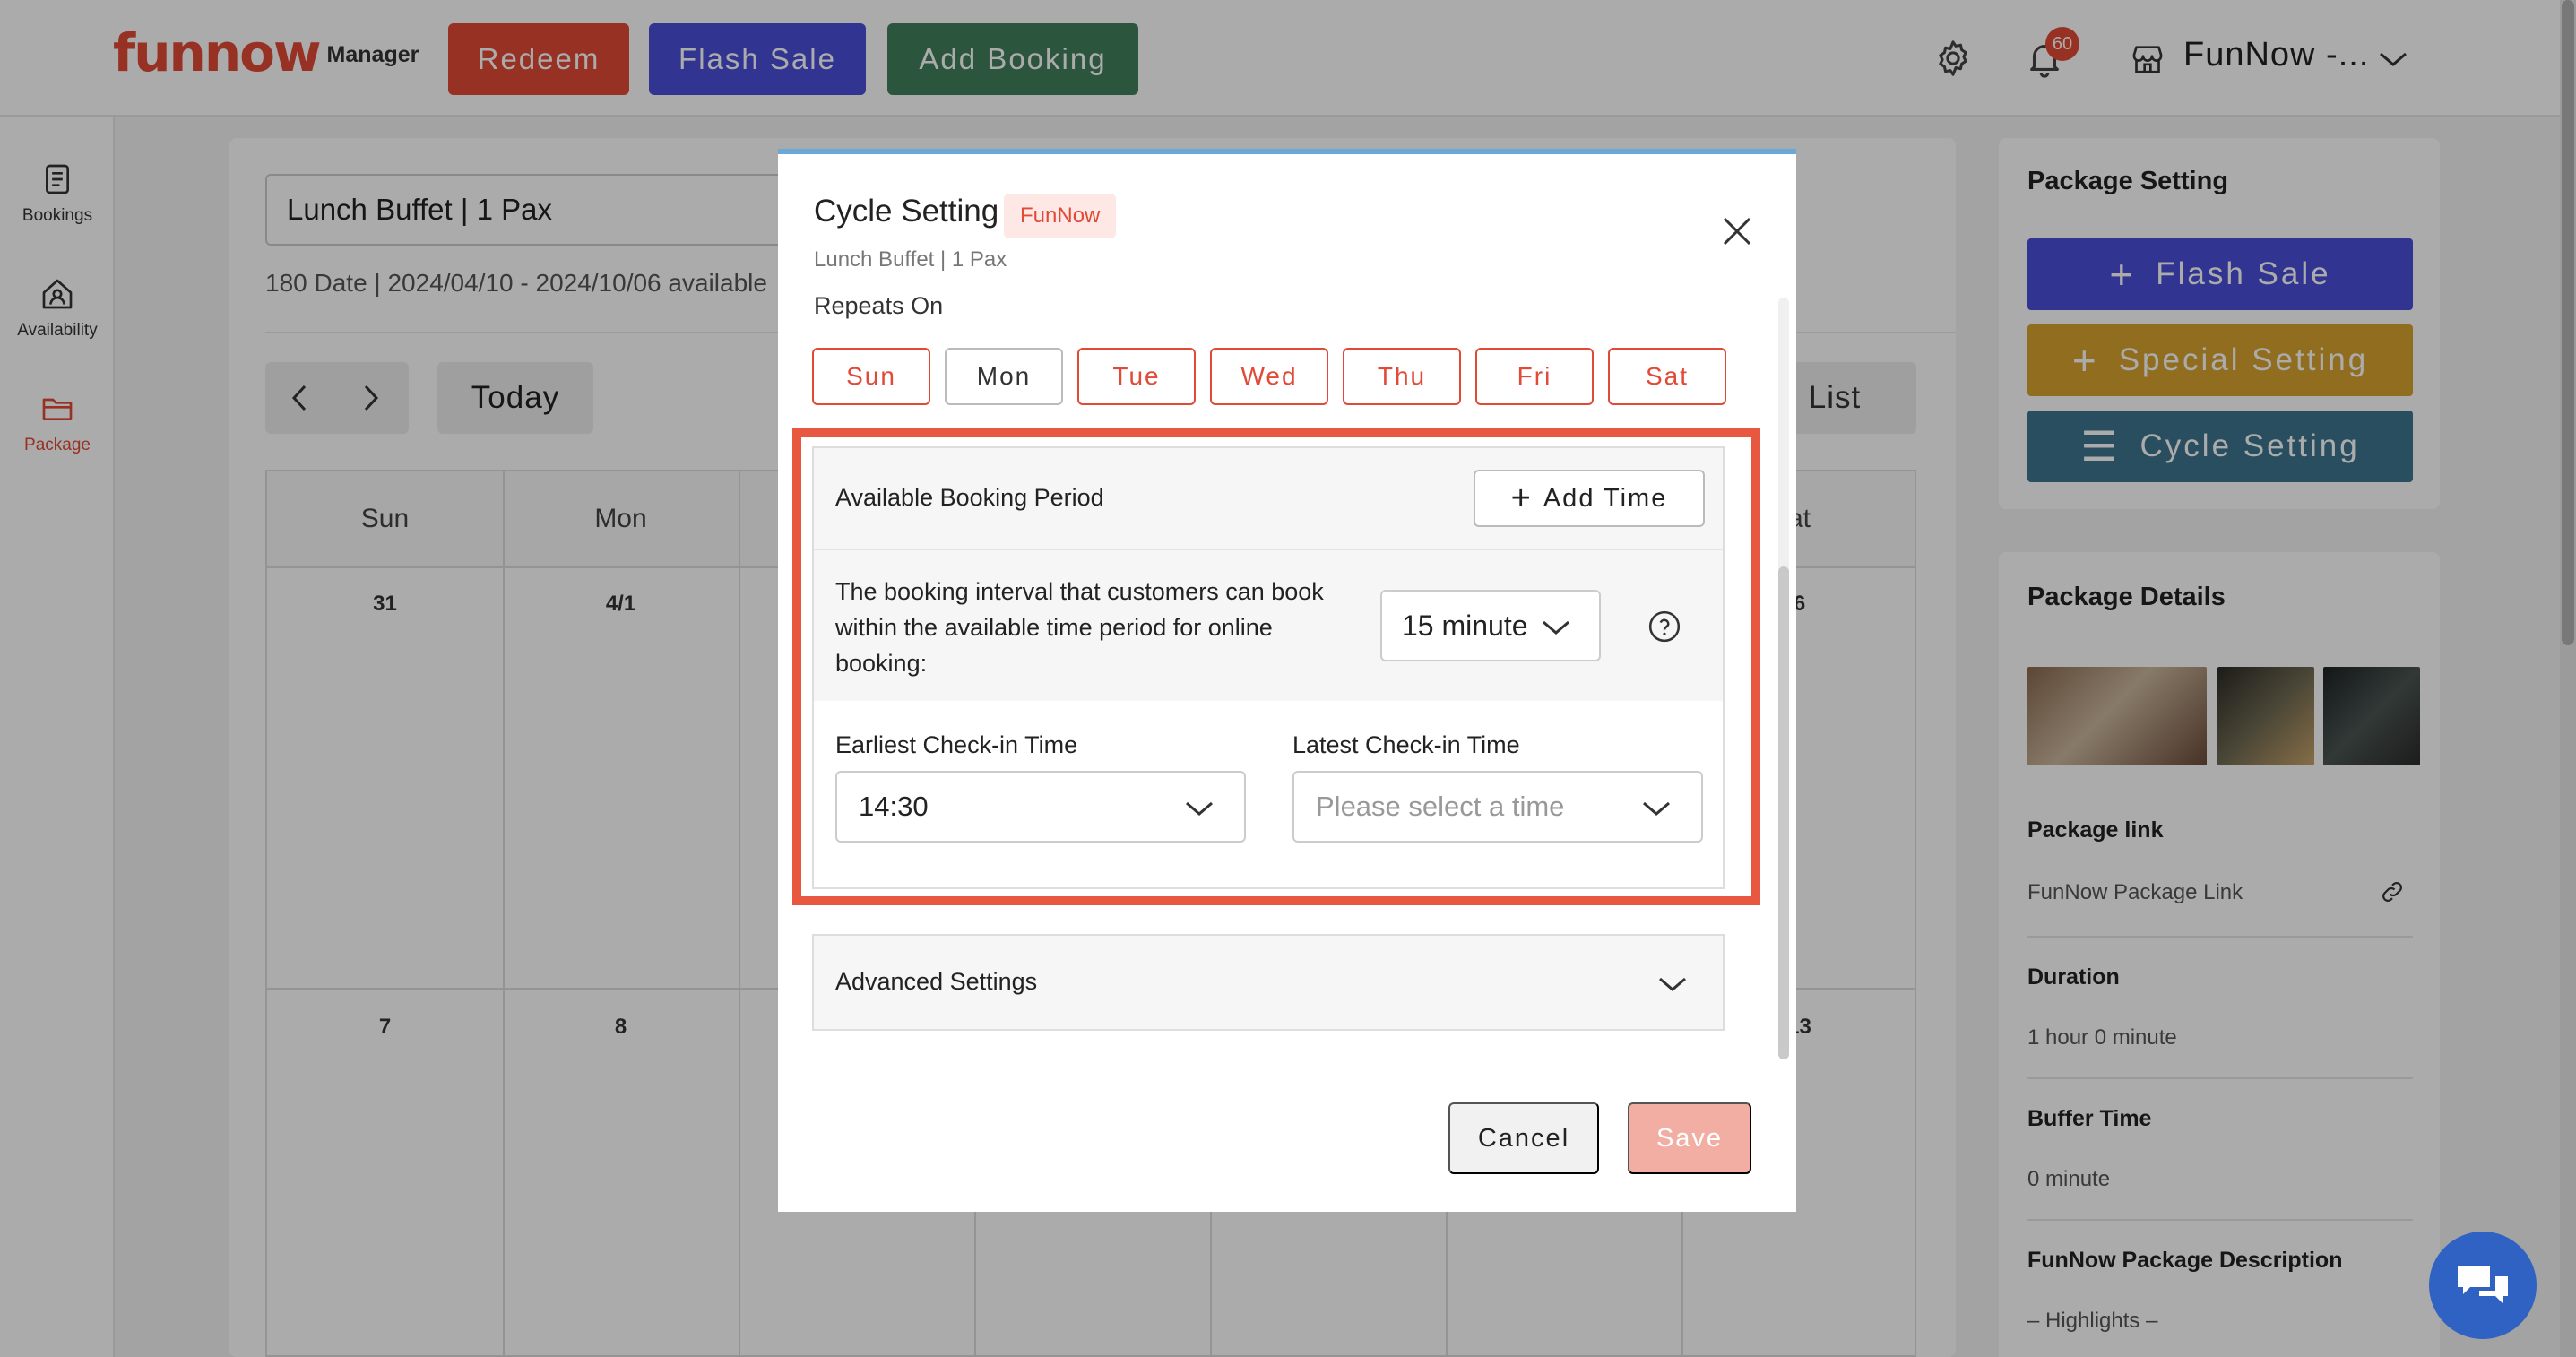 The image size is (2576, 1357). Describe the element at coordinates (1672, 984) in the screenshot. I see `chevron-down-icon` at that location.